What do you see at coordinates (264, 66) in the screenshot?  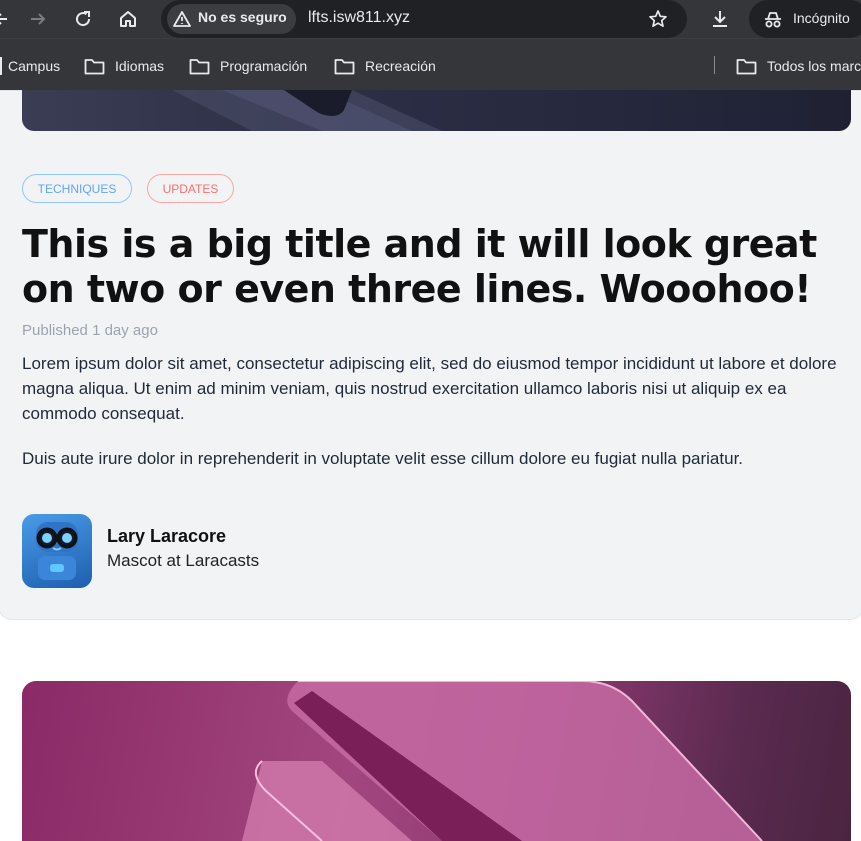 I see `bookmark-label: Programación` at bounding box center [264, 66].